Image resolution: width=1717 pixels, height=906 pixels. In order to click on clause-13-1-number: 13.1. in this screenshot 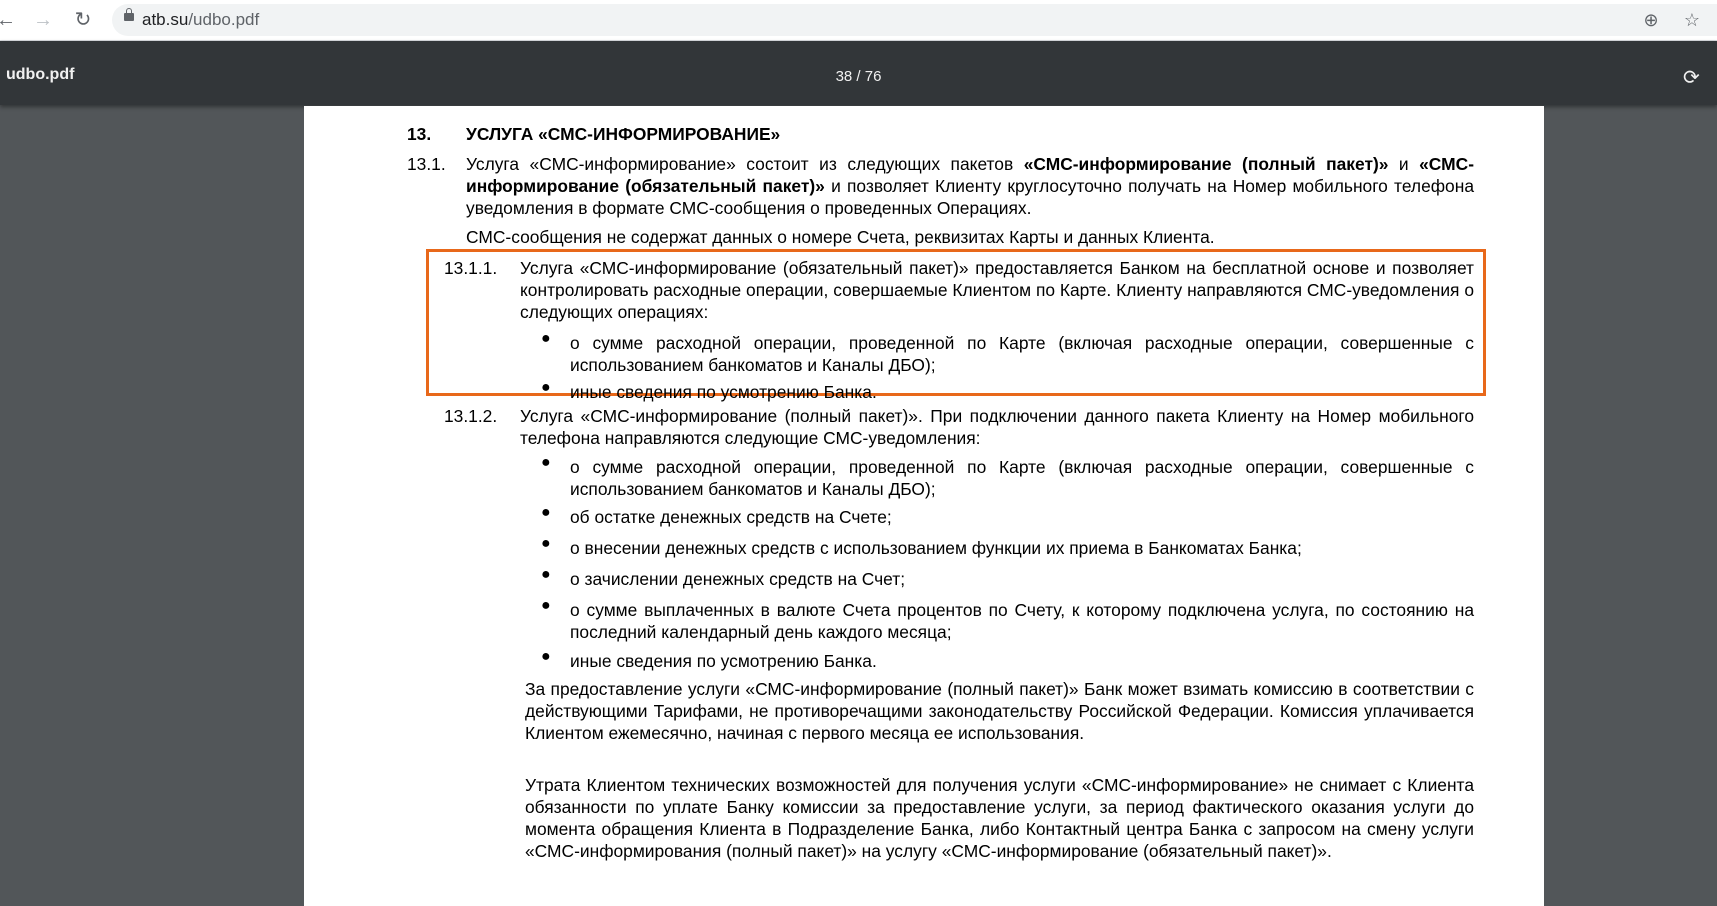, I will do `click(426, 164)`.